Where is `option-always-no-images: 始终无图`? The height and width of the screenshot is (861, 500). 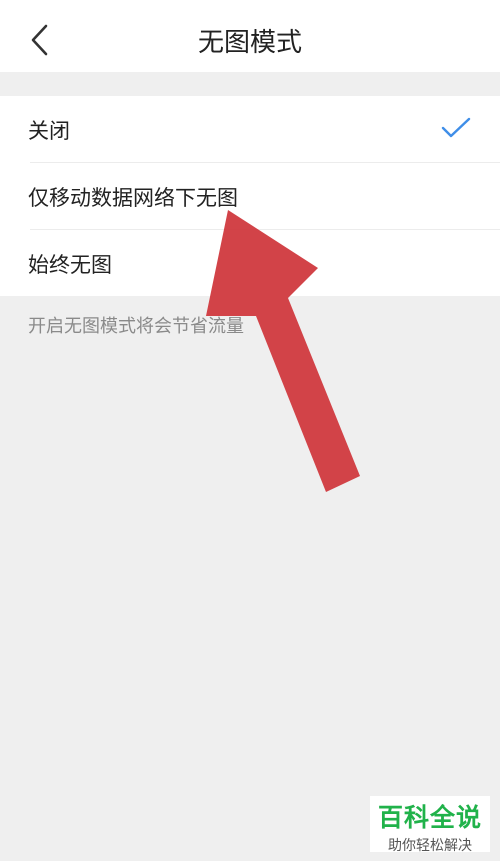
option-always-no-images: 始终无图 is located at coordinates (250, 263).